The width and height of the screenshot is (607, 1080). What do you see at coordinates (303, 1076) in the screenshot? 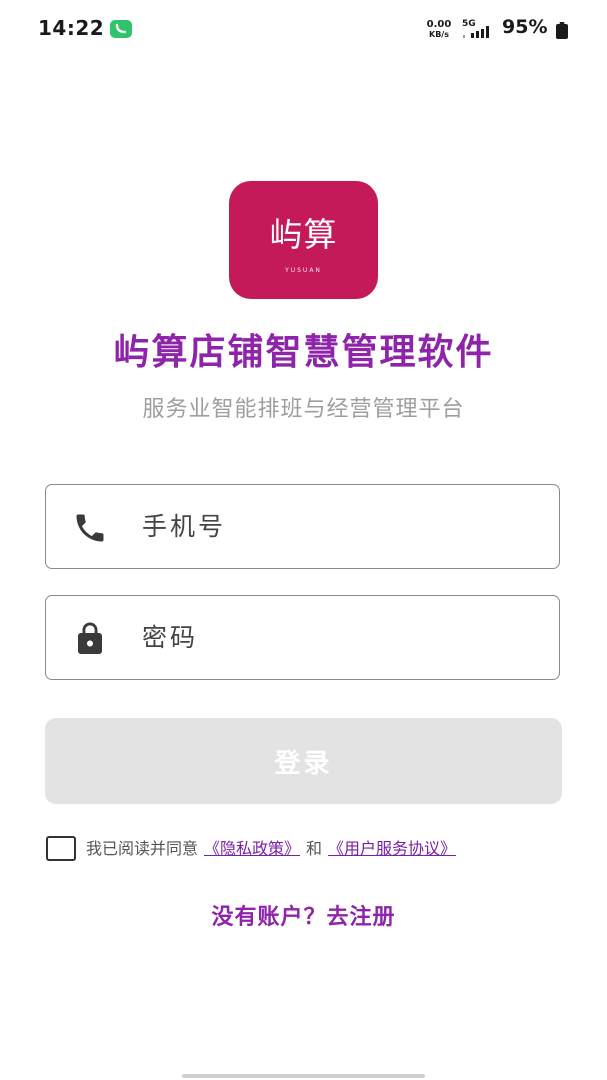
I see `home-indicator` at bounding box center [303, 1076].